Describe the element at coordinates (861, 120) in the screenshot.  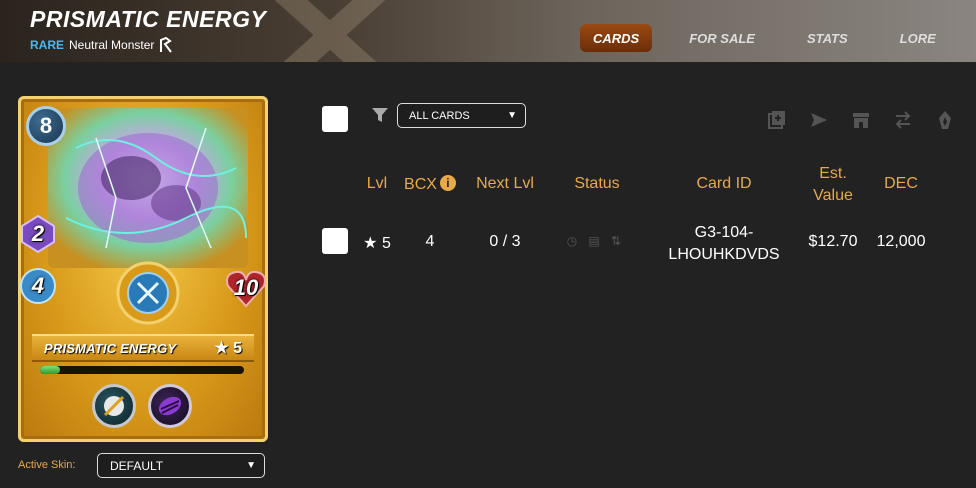
I see `market-icon` at that location.